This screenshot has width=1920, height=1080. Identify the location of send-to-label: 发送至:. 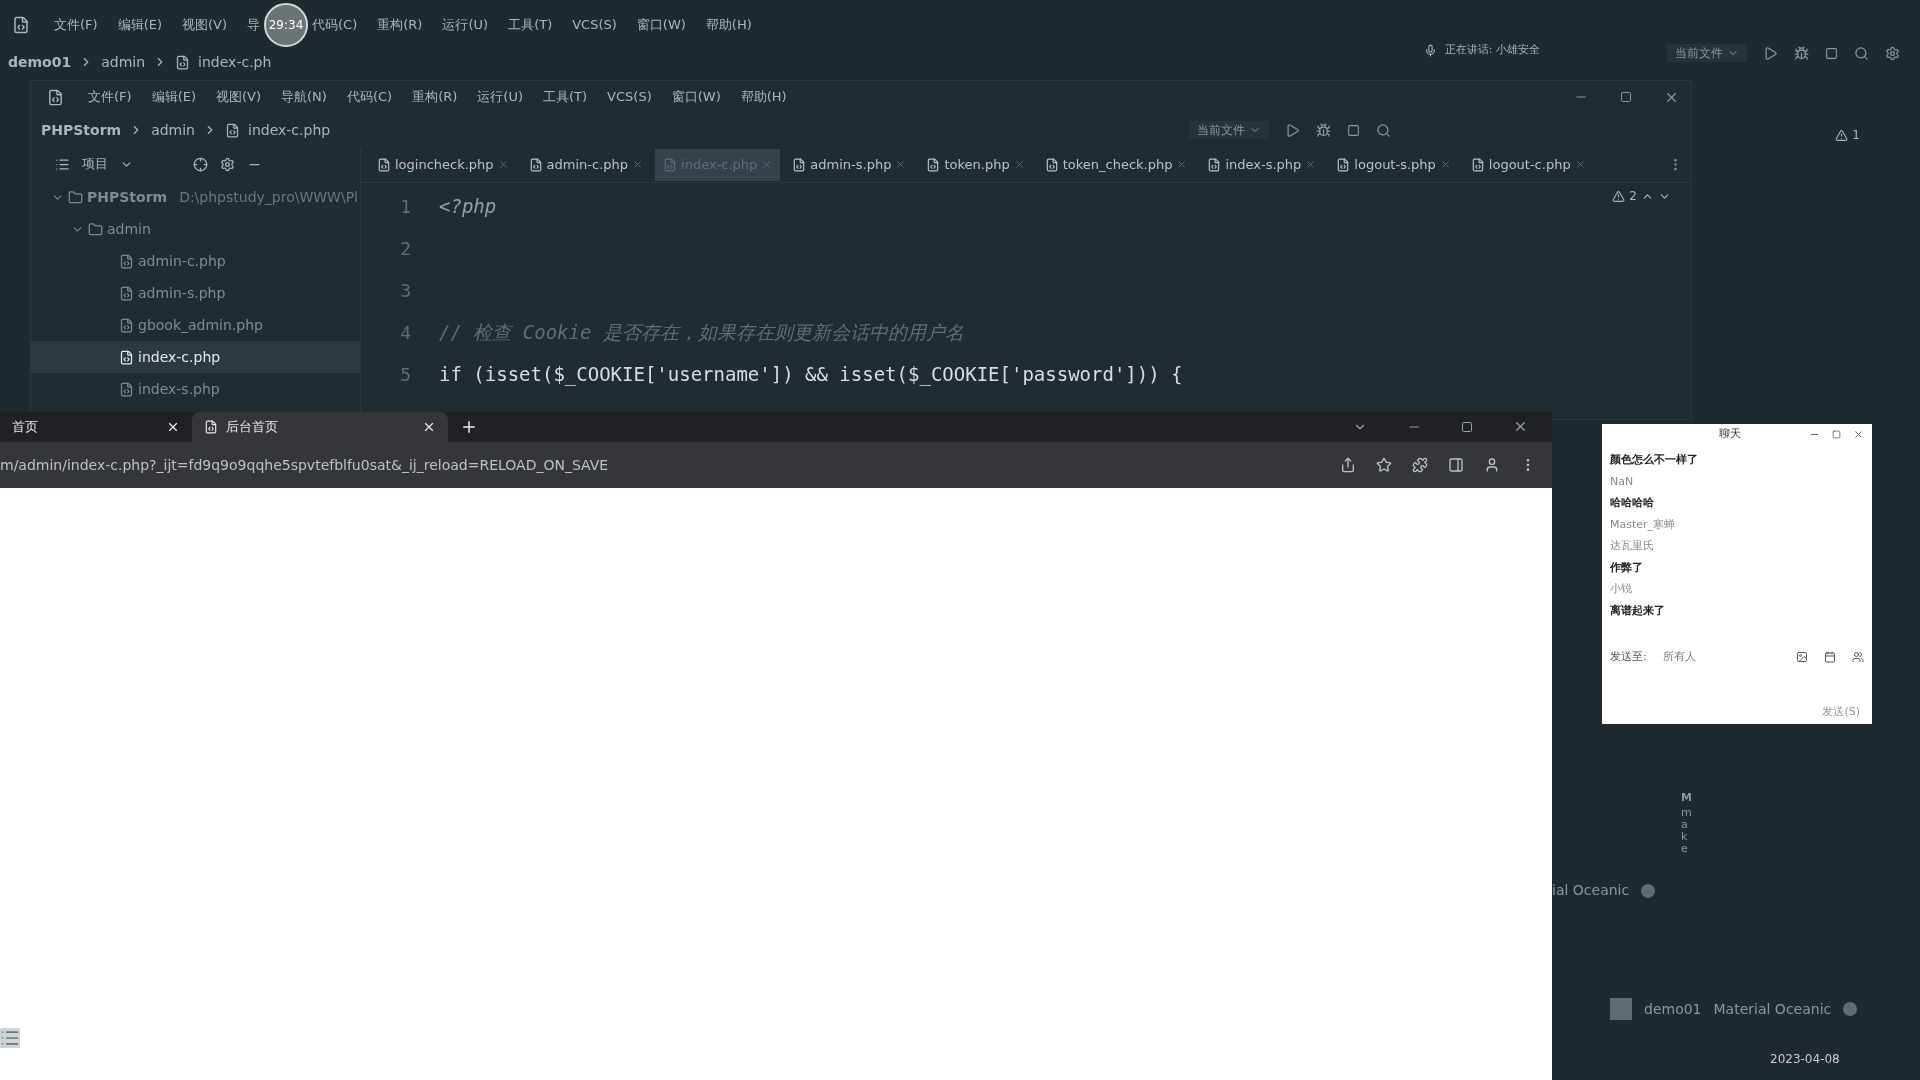
(1628, 657).